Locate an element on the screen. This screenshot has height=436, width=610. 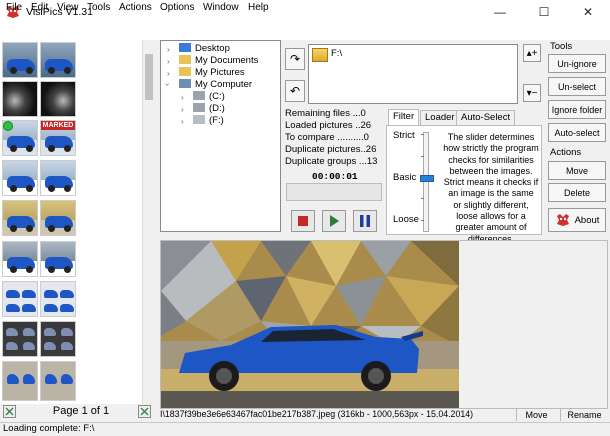
unignore-button: Un-ignore is located at coordinates (577, 63).